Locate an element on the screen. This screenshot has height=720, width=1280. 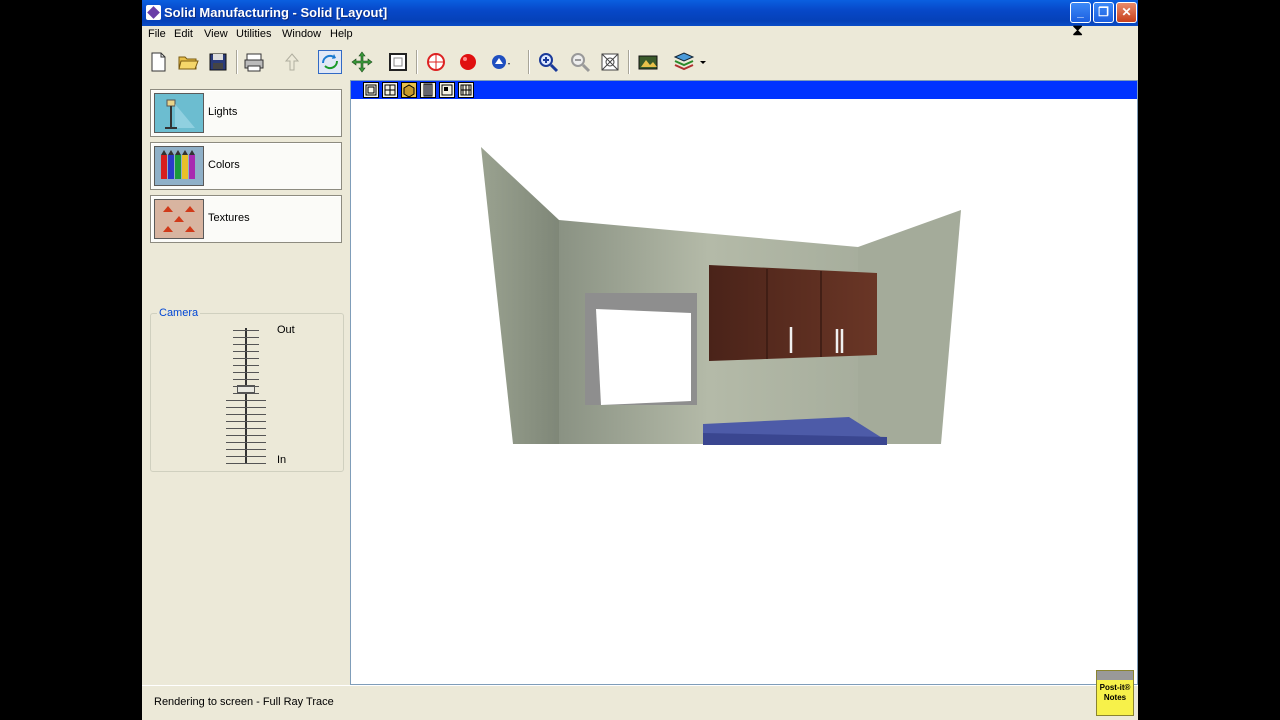
camera-group: Camera Out In is located at coordinates (247, 389).